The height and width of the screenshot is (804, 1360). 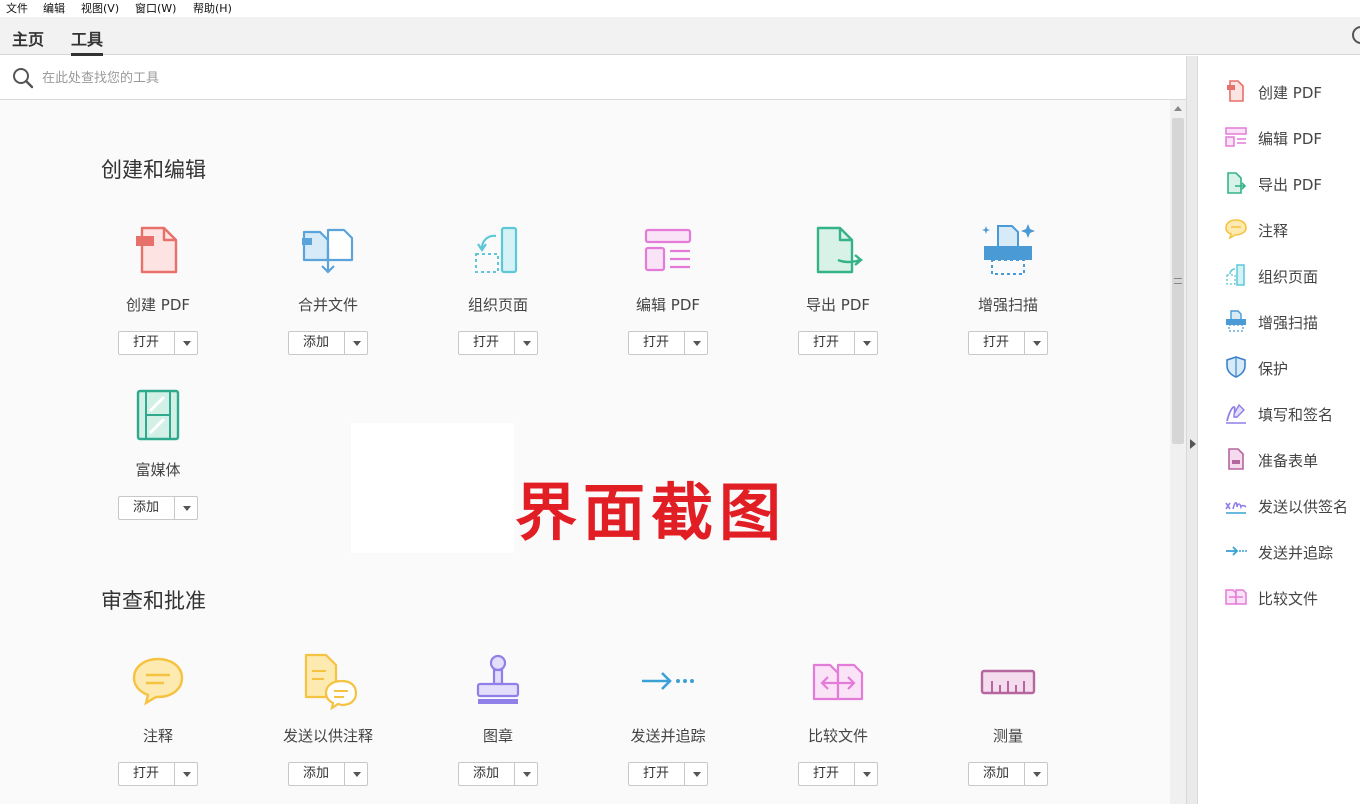 I want to click on tool-comment: 注释 打开, so click(x=158, y=726).